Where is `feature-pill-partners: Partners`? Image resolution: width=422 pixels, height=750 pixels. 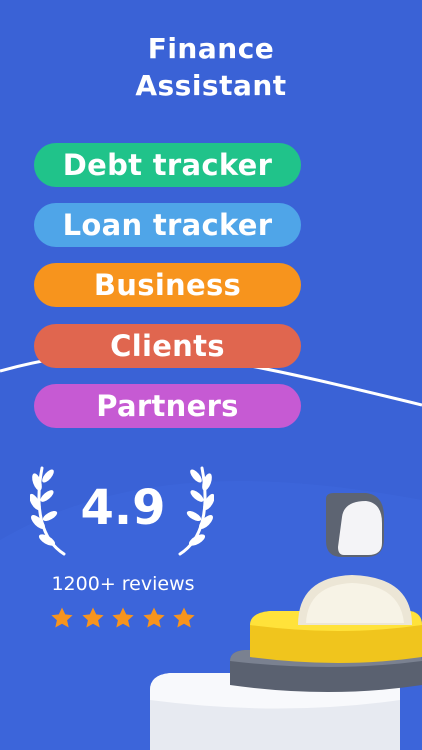
feature-pill-partners: Partners is located at coordinates (167, 406).